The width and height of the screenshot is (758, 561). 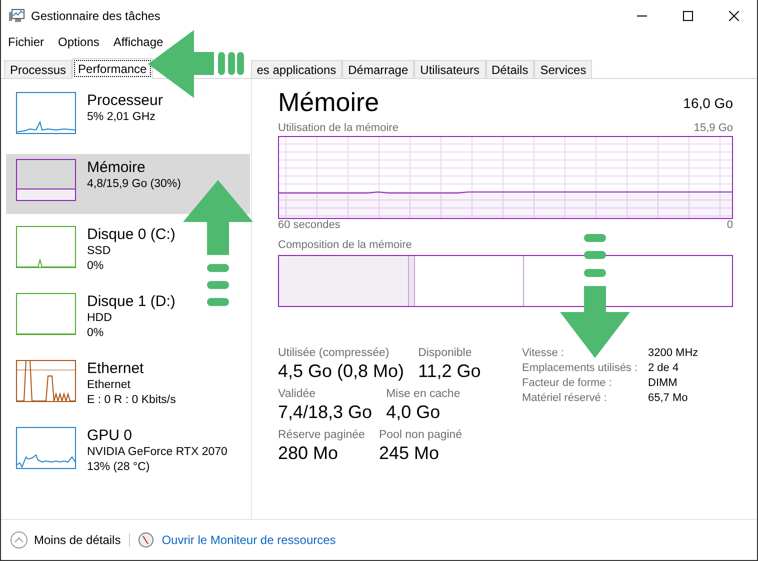 I want to click on sidebar-item: Mémoire 4,8/15,9 Go (30%), so click(x=128, y=184).